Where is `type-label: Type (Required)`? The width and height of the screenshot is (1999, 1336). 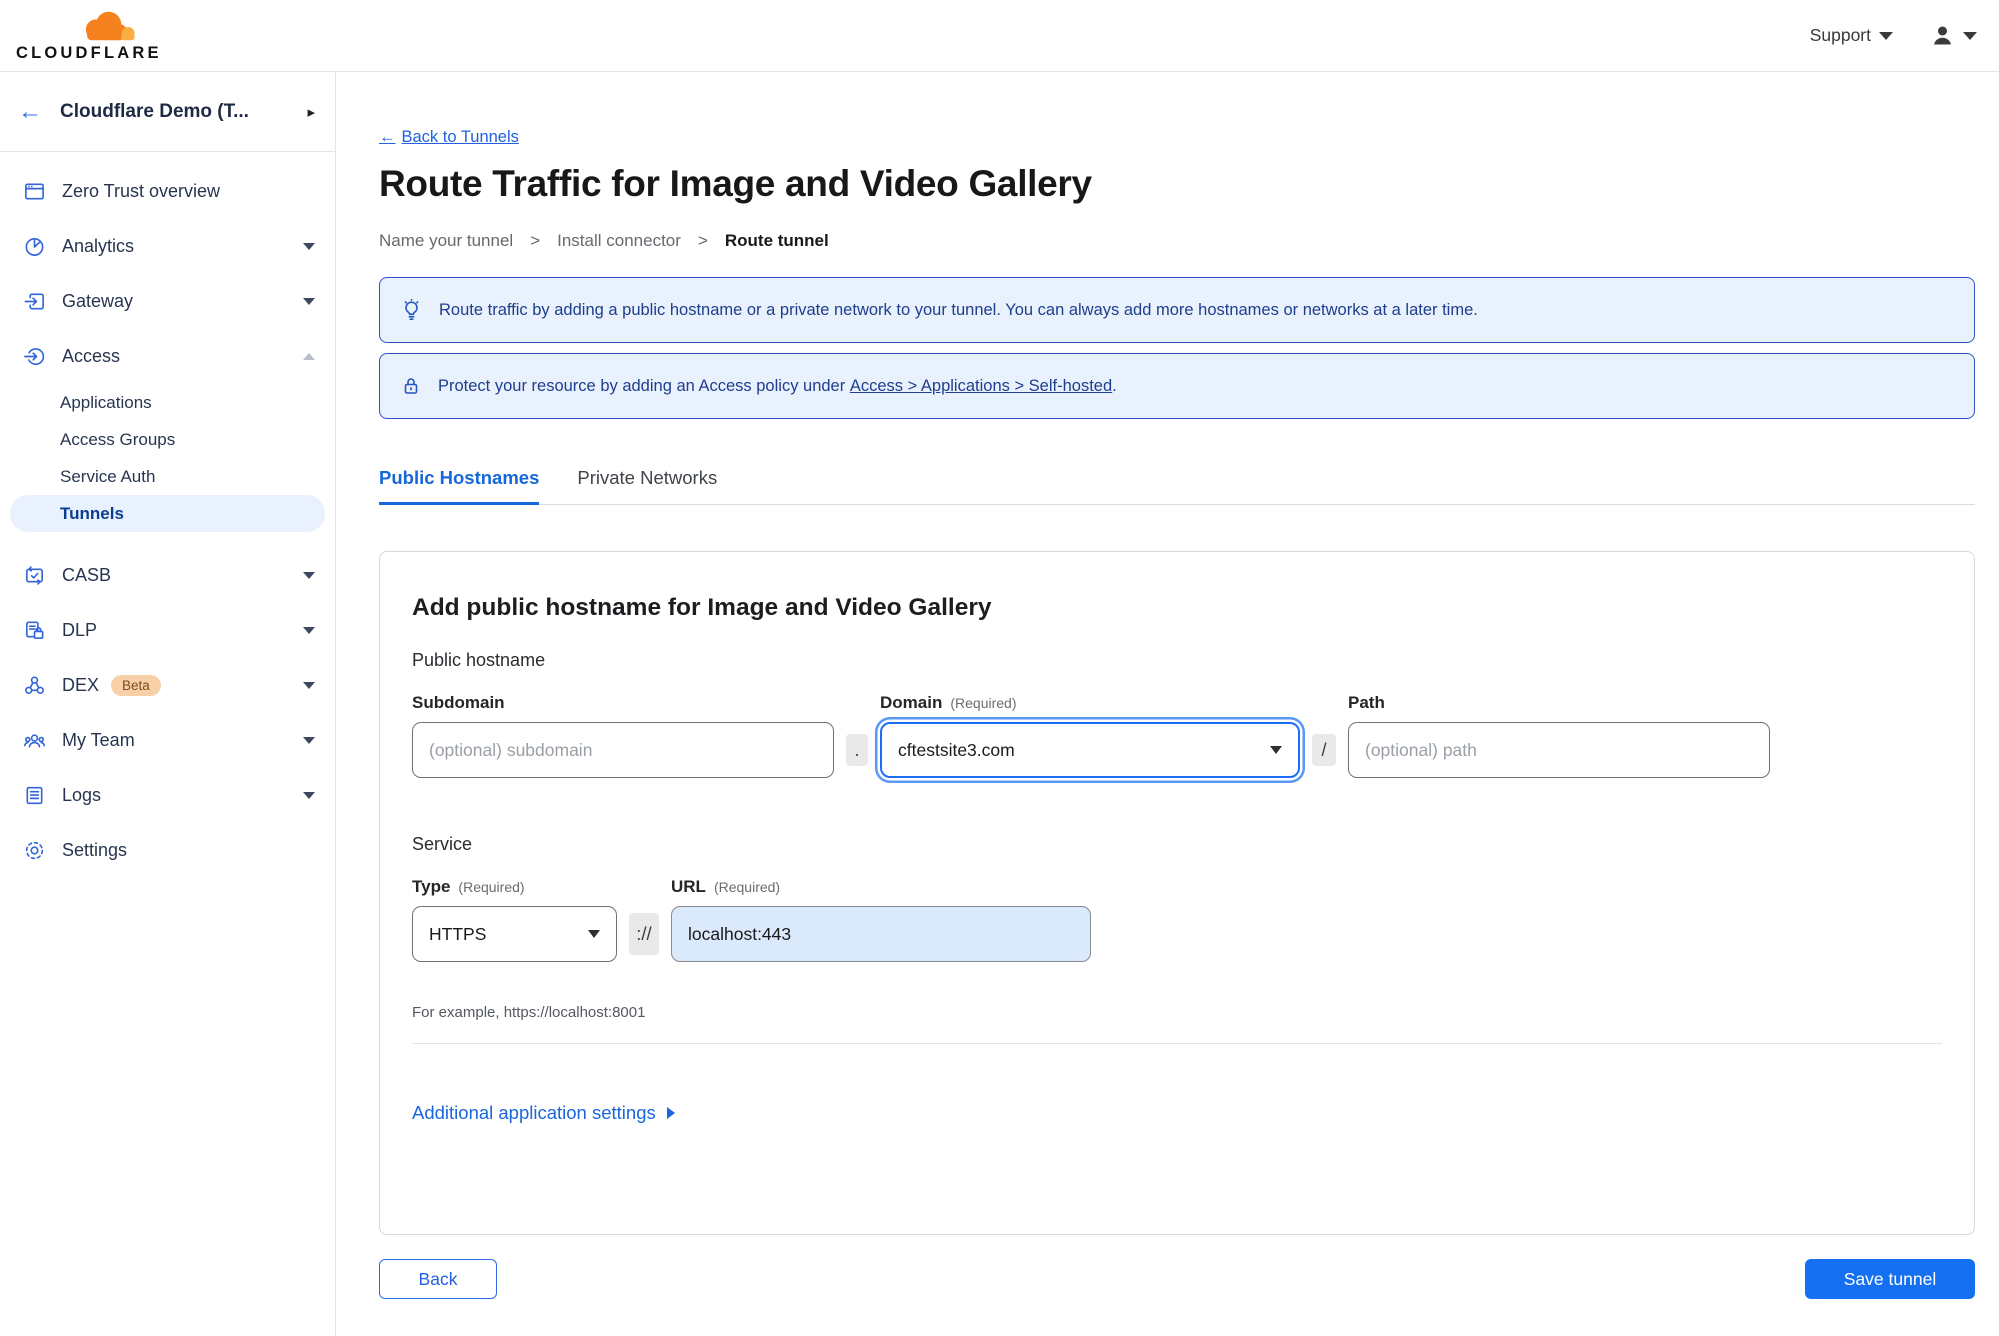 type-label: Type (Required) is located at coordinates (468, 886).